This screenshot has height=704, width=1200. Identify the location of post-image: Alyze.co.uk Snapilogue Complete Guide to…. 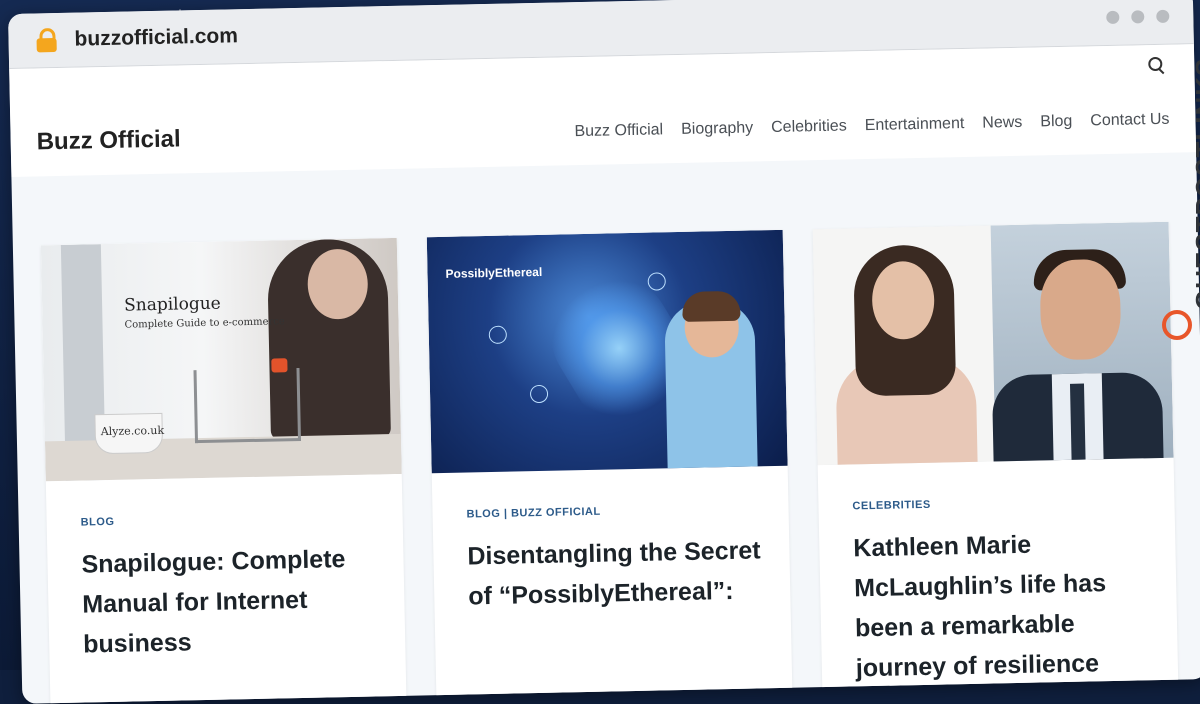
(221, 359).